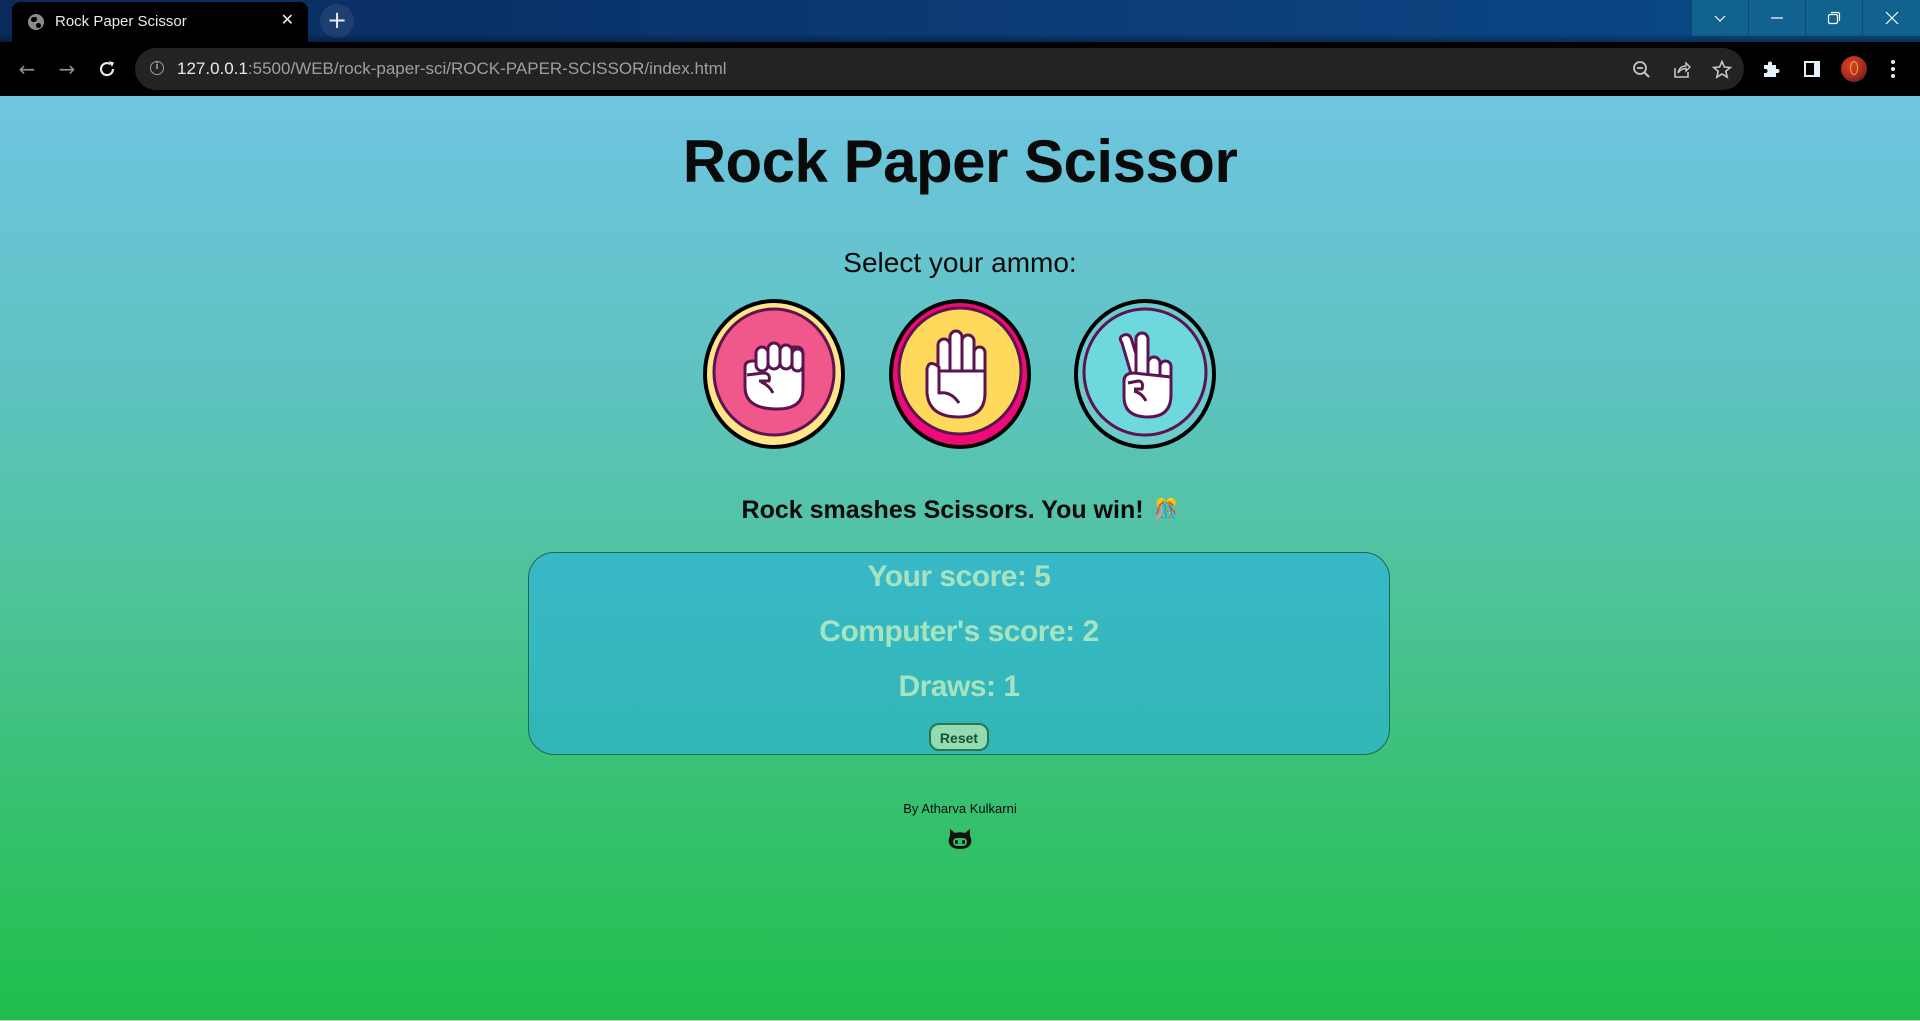  Describe the element at coordinates (1682, 70) in the screenshot. I see `share-icon` at that location.